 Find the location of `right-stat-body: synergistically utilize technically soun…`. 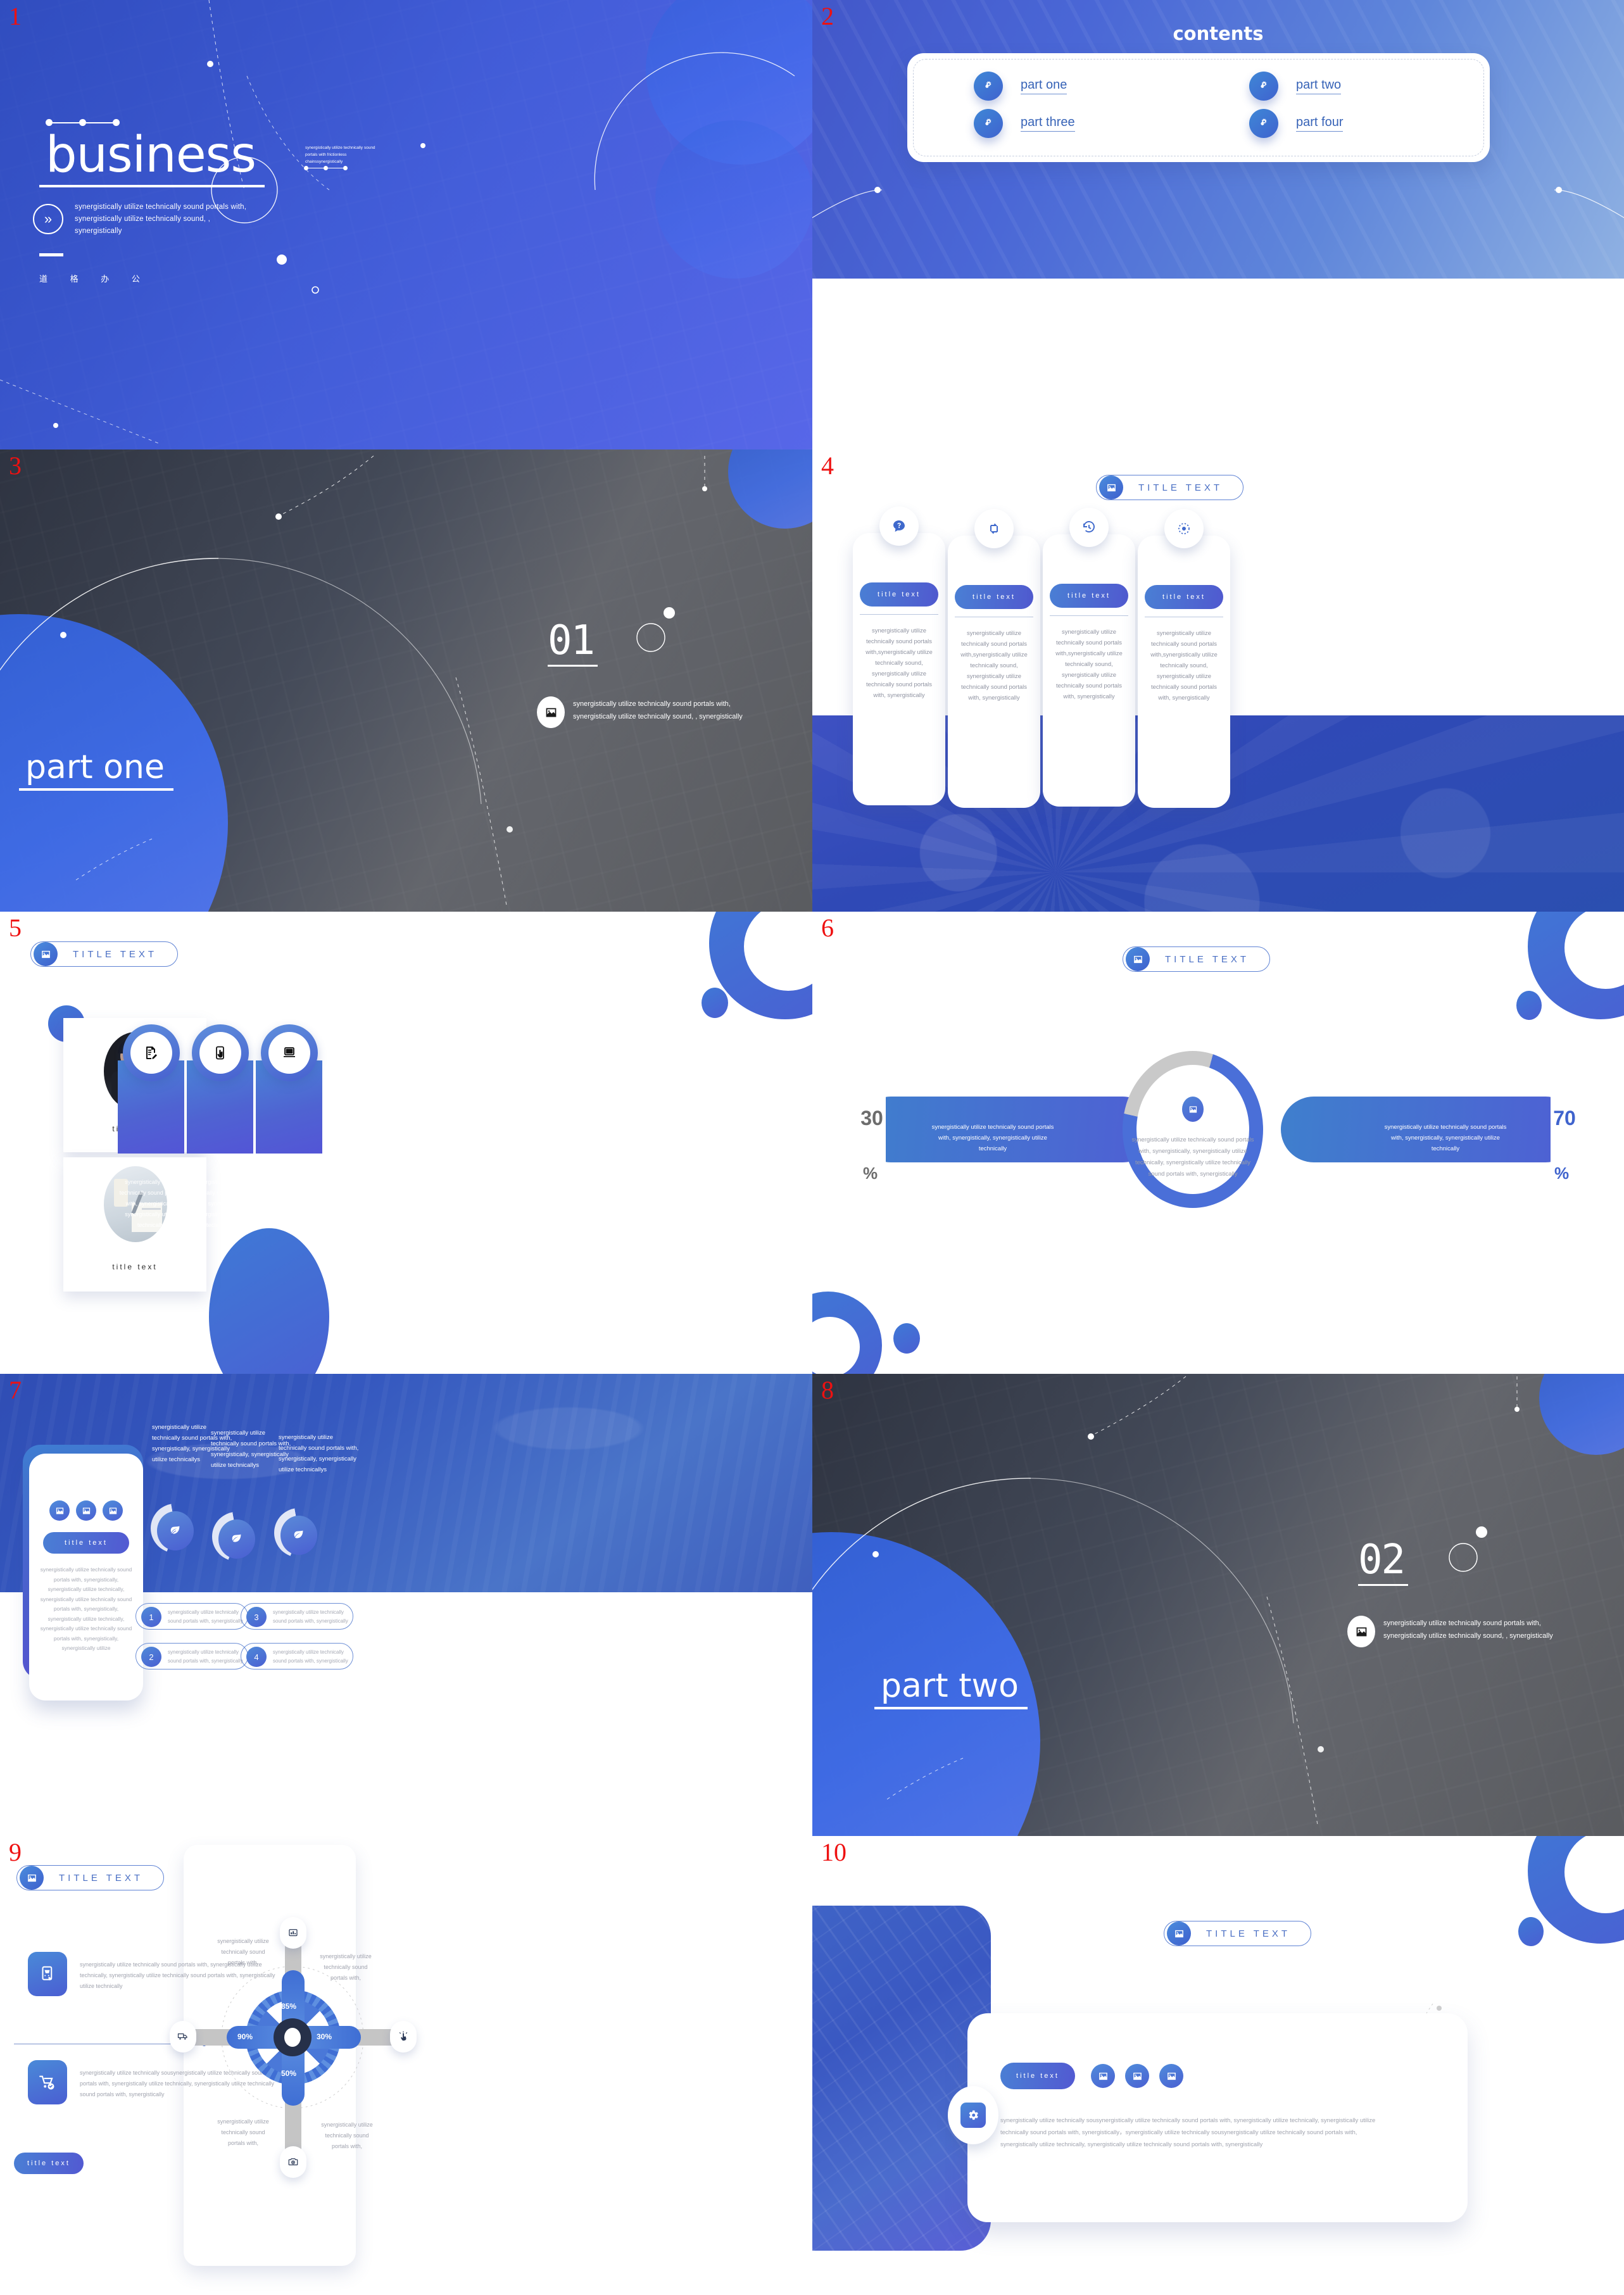

right-stat-body: synergistically utilize technically soun… is located at coordinates (1445, 1138).